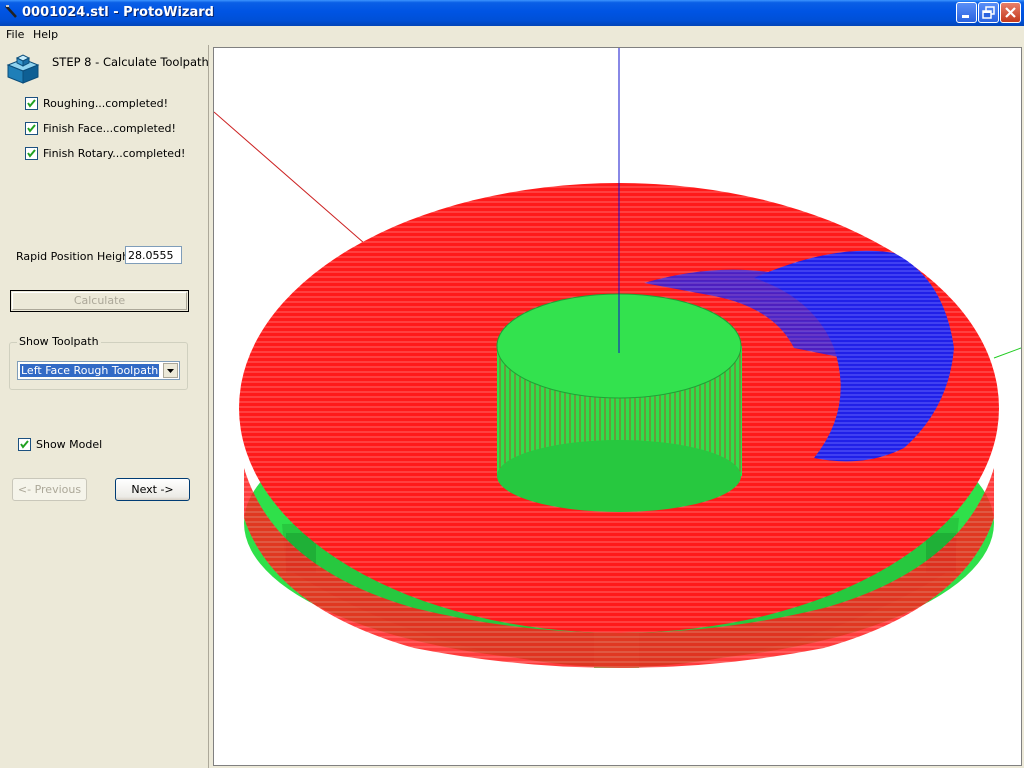  I want to click on show-toolpath-group: Show Toolpath Left Face Rough Toolpath, so click(98, 362).